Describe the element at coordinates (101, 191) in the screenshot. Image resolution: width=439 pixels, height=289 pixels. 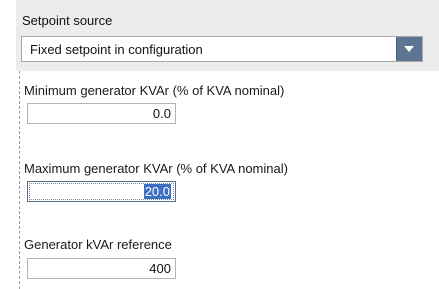
I see `max-kvar-input: 20.0` at that location.